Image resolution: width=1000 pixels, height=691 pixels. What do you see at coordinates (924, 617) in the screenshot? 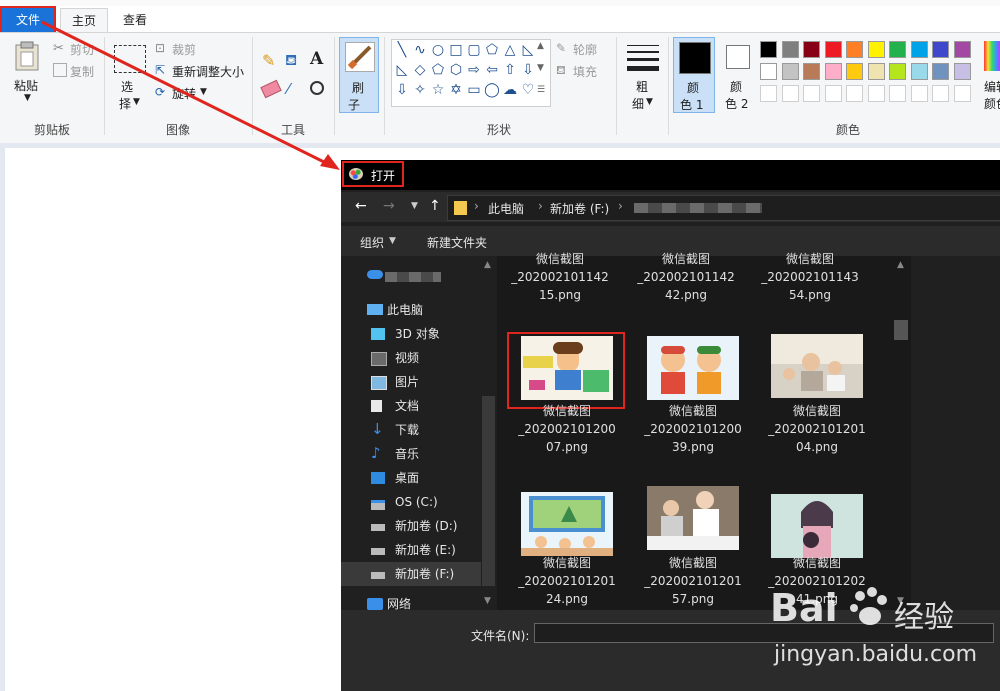
I see `watermark-brand2: 经验` at bounding box center [924, 617].